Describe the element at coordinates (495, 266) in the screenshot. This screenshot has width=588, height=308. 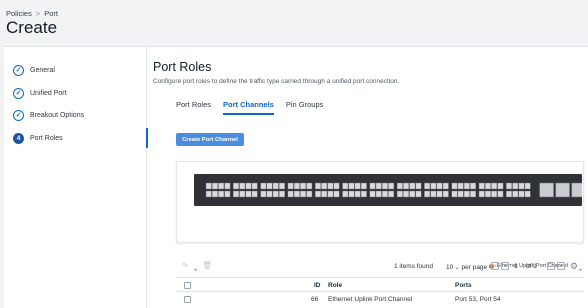
I see `first-page-icon: «` at that location.